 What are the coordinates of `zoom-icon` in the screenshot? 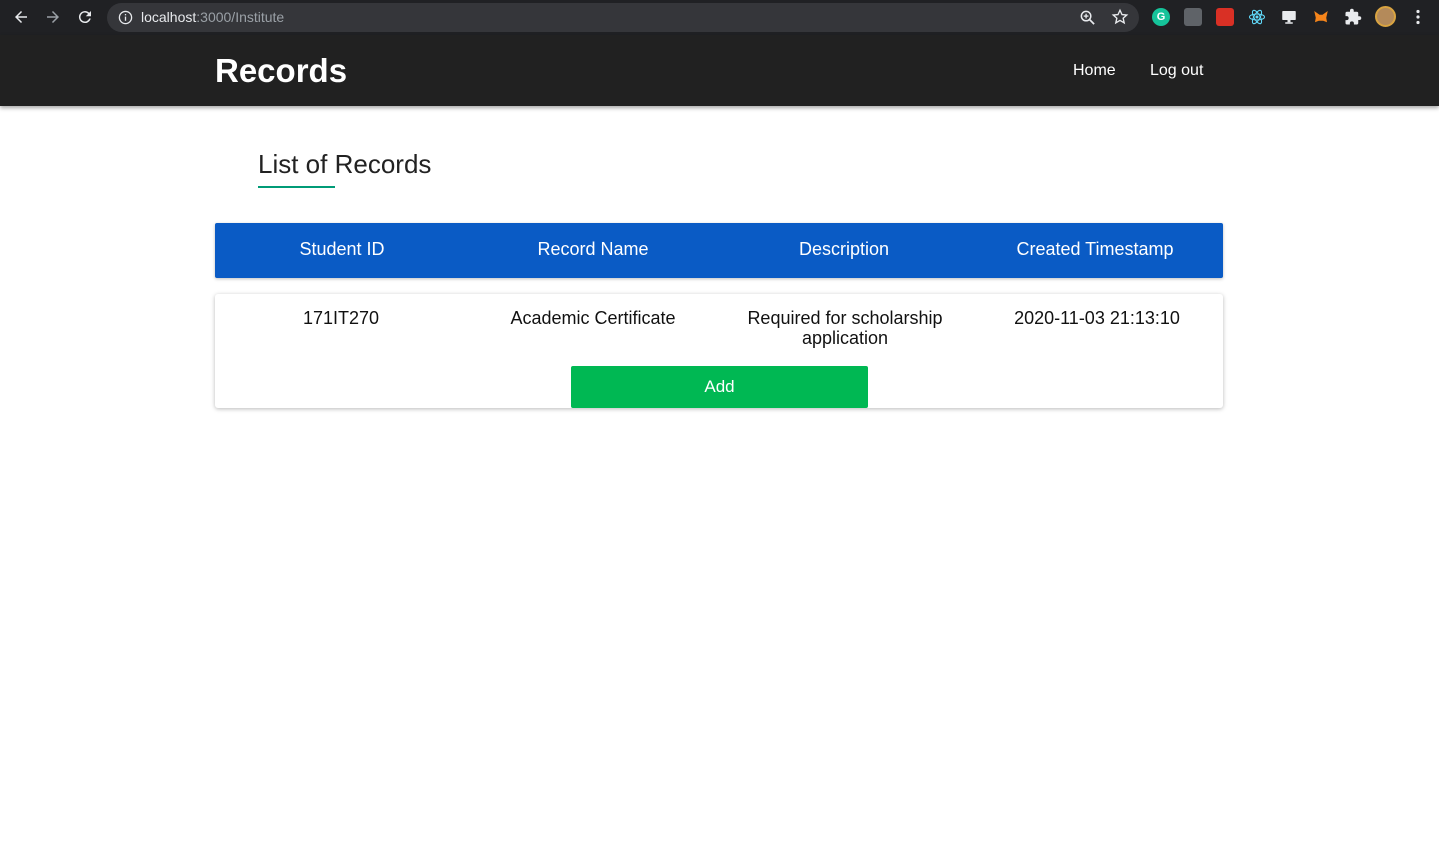 It's located at (1087, 17).